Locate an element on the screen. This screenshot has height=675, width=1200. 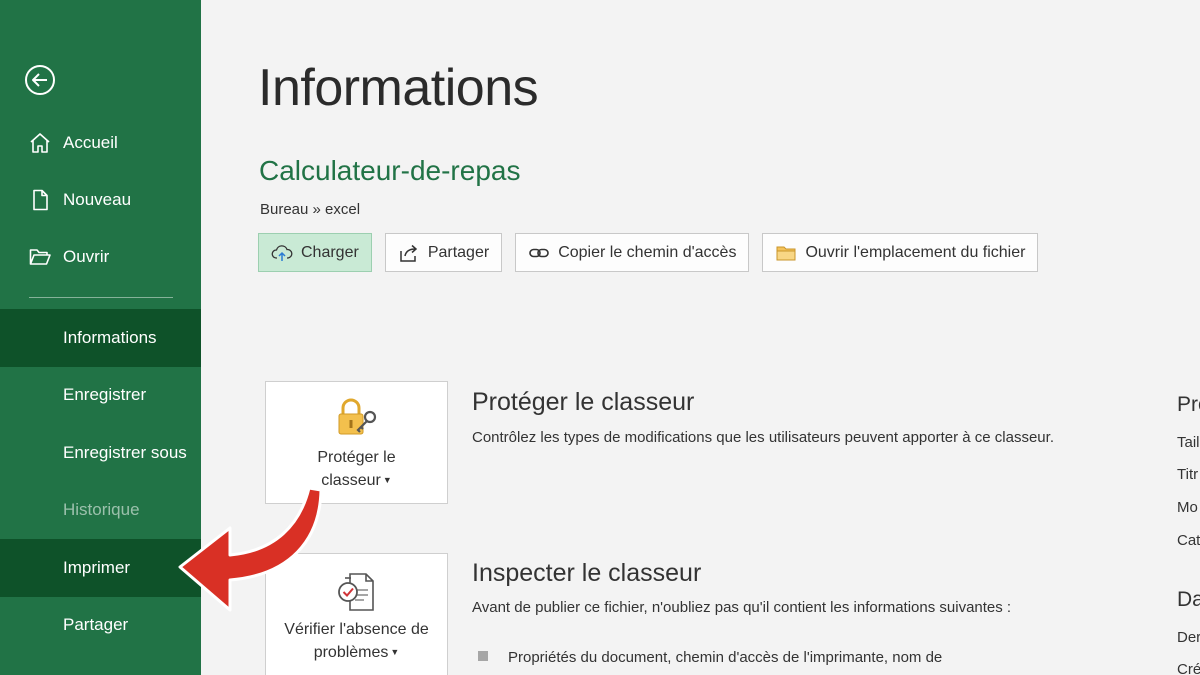
home-icon is located at coordinates (40, 143).